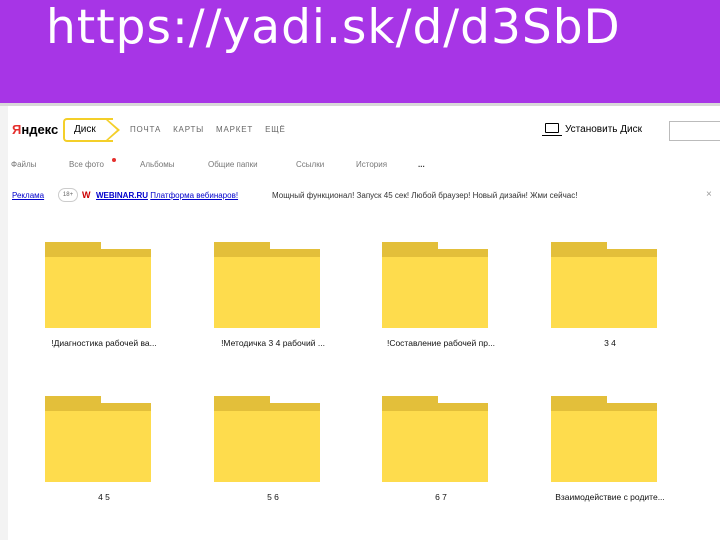 The height and width of the screenshot is (540, 720). What do you see at coordinates (28, 195) in the screenshot?
I see `ad-label: Реклама` at bounding box center [28, 195].